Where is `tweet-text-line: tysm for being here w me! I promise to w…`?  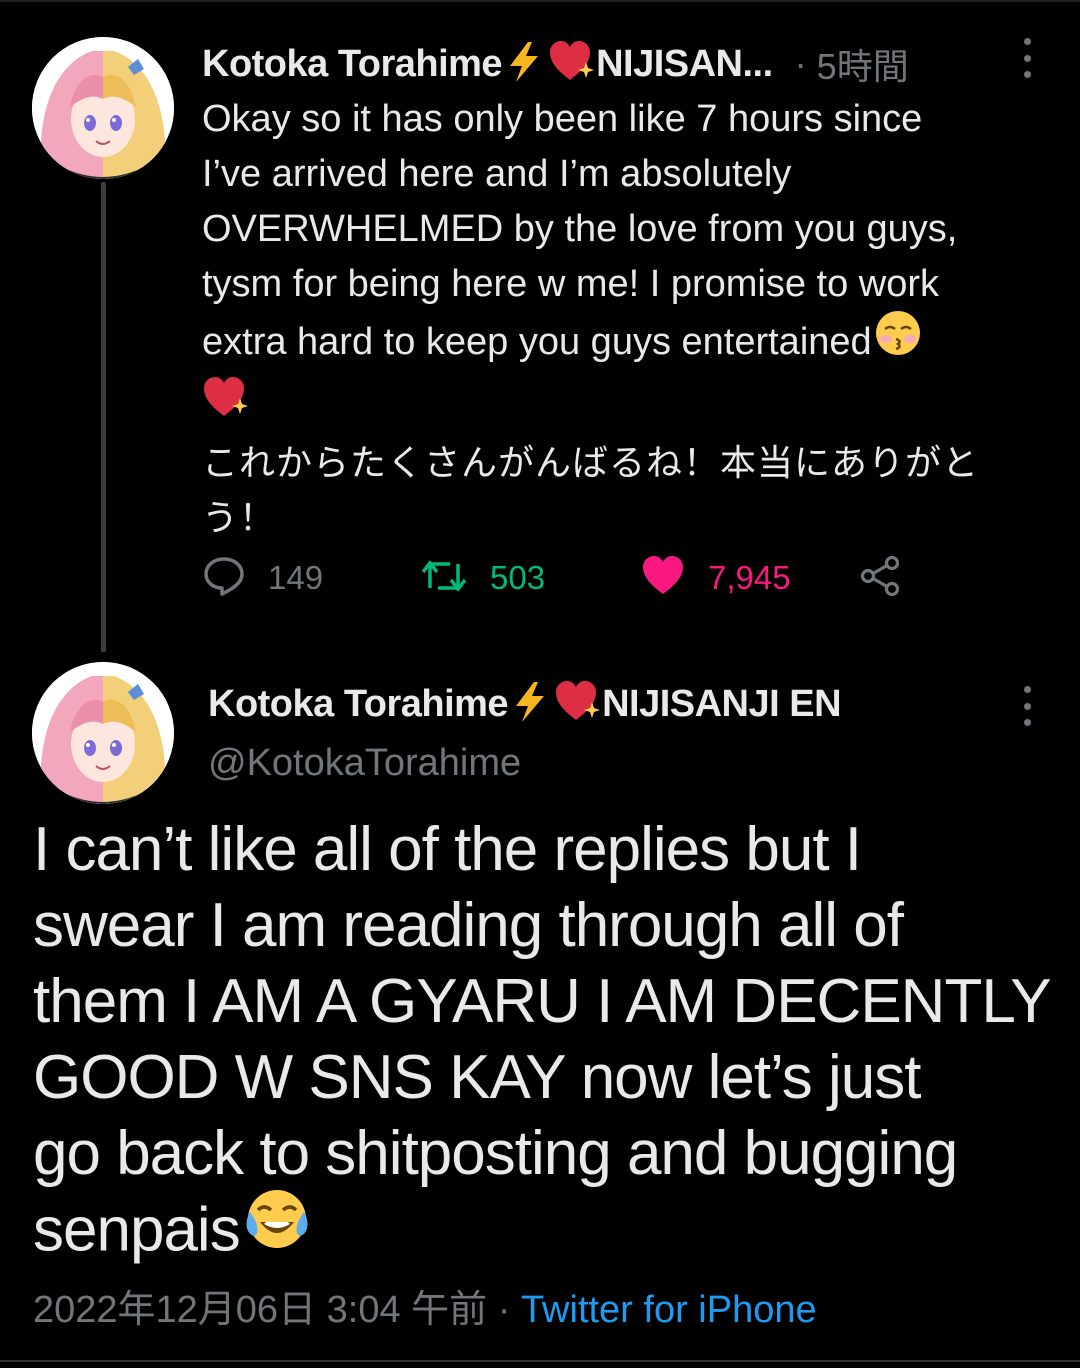 tweet-text-line: tysm for being here w me! I promise to w… is located at coordinates (571, 284).